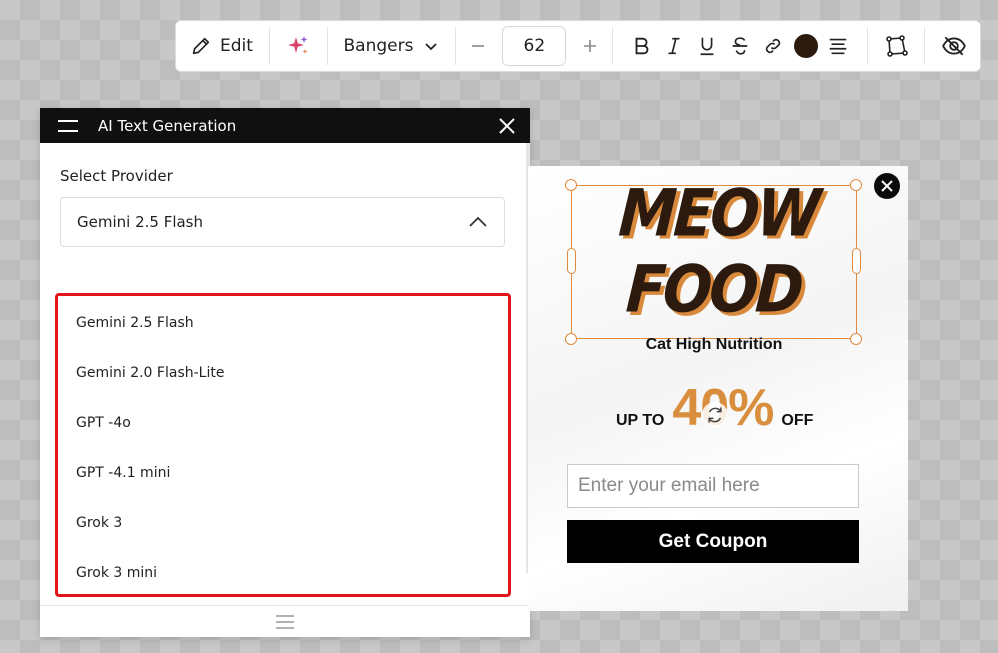 The width and height of the screenshot is (998, 653). What do you see at coordinates (68, 126) in the screenshot?
I see `menu-icon` at bounding box center [68, 126].